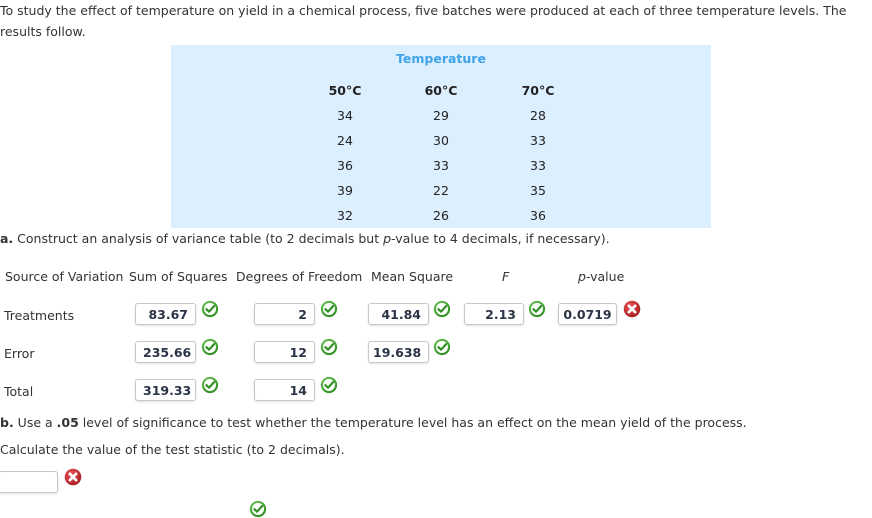  What do you see at coordinates (39, 315) in the screenshot?
I see `row-label-treatments: Treatments` at bounding box center [39, 315].